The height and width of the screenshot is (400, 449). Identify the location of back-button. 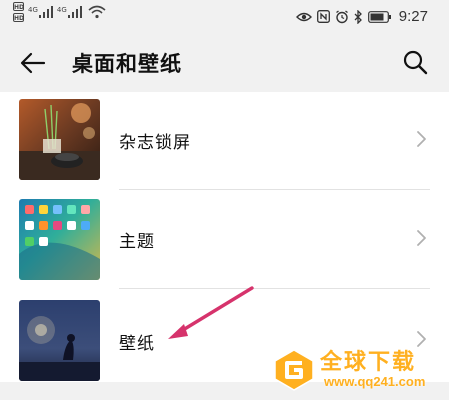
(33, 63).